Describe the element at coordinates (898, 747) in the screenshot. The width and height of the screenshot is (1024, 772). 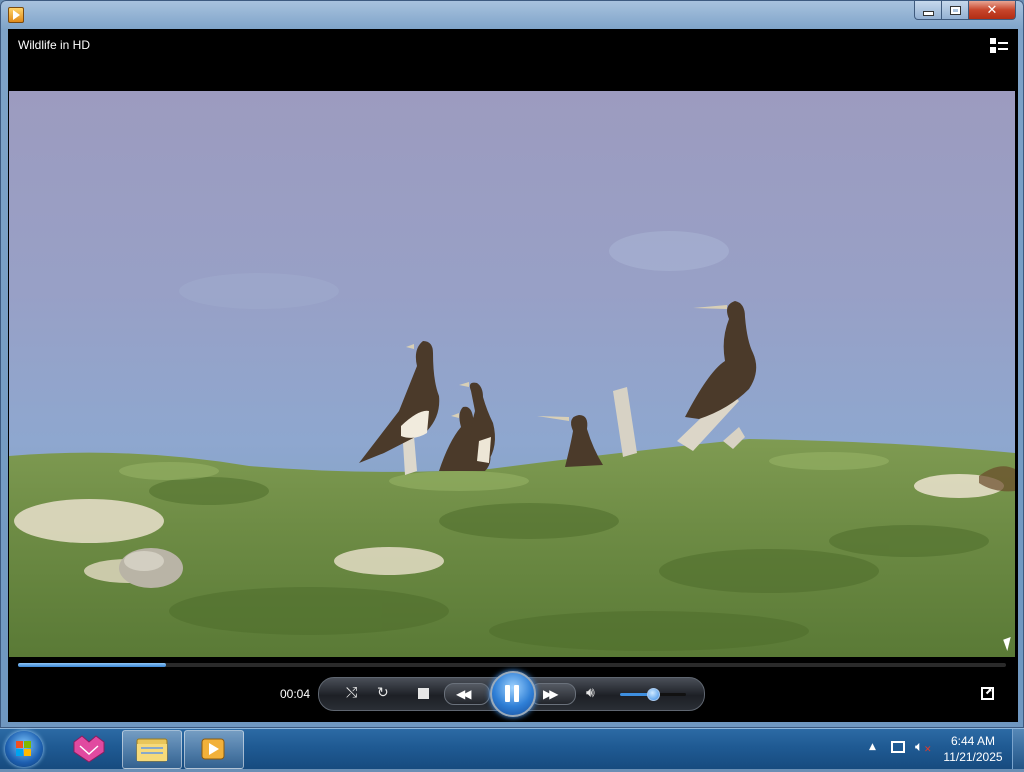
I see `network-icon` at that location.